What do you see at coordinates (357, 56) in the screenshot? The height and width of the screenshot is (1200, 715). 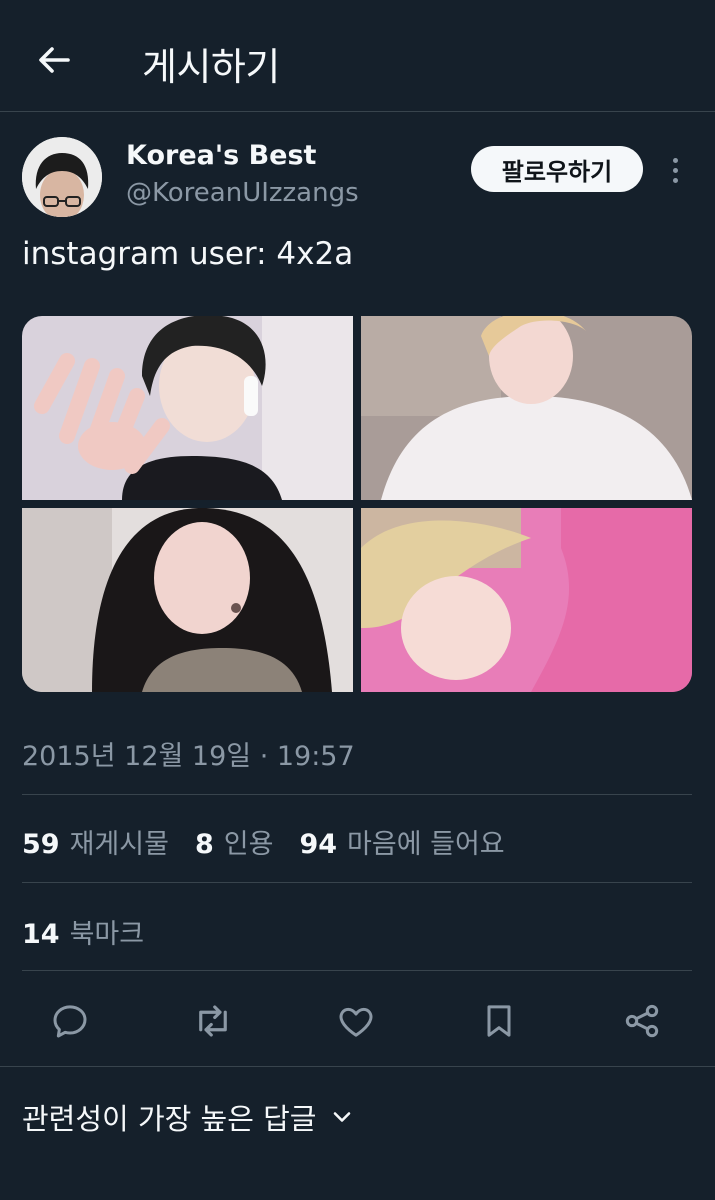 I see `top-bar: 게시하기` at bounding box center [357, 56].